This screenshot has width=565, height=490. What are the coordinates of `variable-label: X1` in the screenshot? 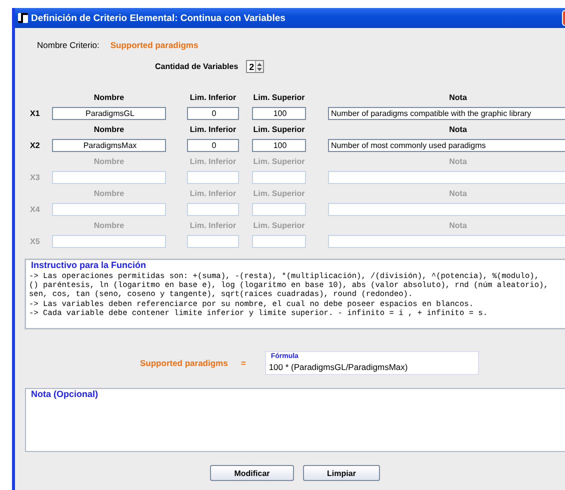 It's located at (35, 113).